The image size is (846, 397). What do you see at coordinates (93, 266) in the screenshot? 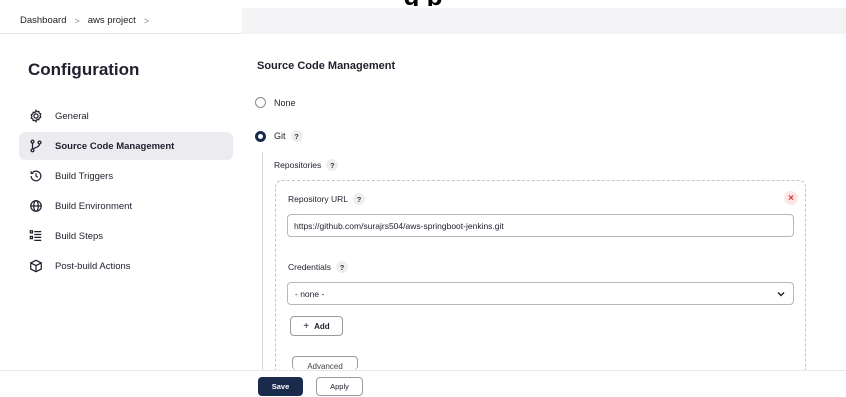
I see `sidebar-item-label: Post-build Actions` at bounding box center [93, 266].